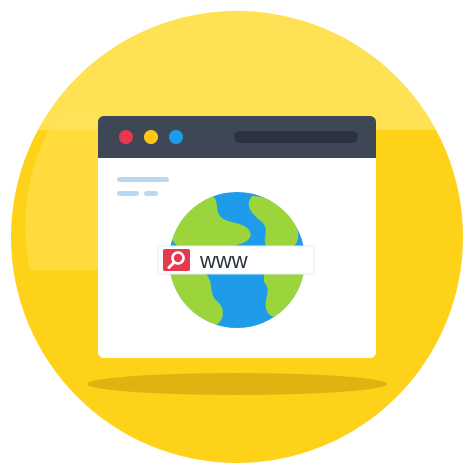  I want to click on search-bar: www, so click(236, 260).